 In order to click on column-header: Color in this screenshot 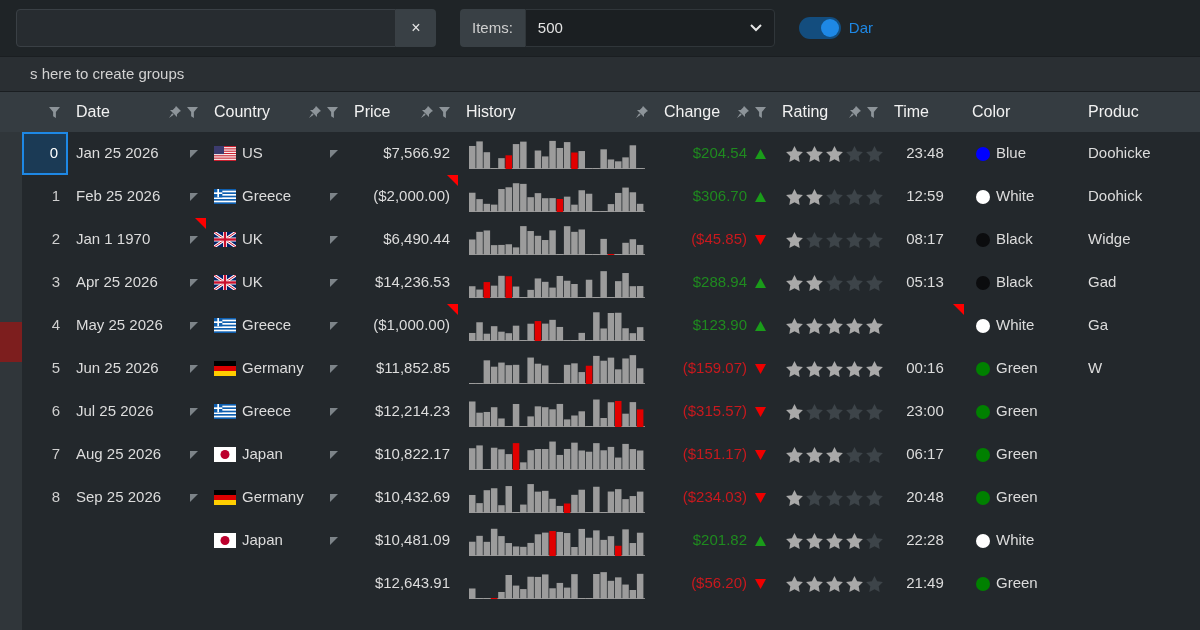, I will do `click(991, 112)`.